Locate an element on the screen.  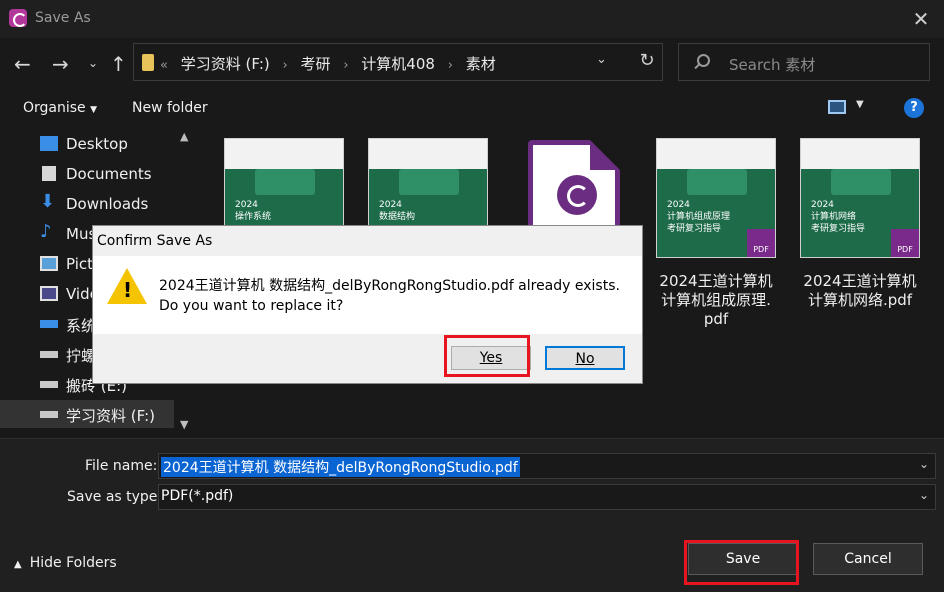
search-box: Search 素材 is located at coordinates (804, 62).